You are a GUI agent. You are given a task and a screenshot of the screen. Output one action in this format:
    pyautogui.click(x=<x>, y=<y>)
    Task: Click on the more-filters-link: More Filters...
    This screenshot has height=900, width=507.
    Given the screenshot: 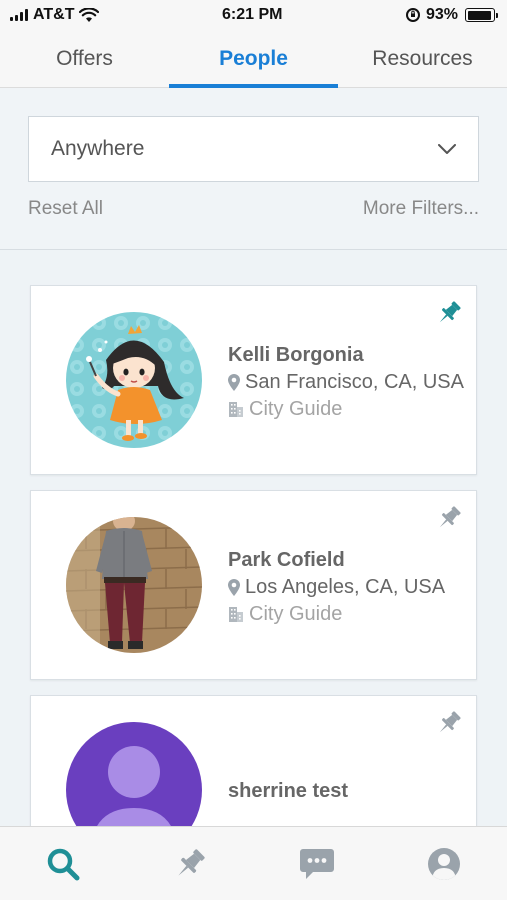 What is the action you would take?
    pyautogui.click(x=421, y=209)
    